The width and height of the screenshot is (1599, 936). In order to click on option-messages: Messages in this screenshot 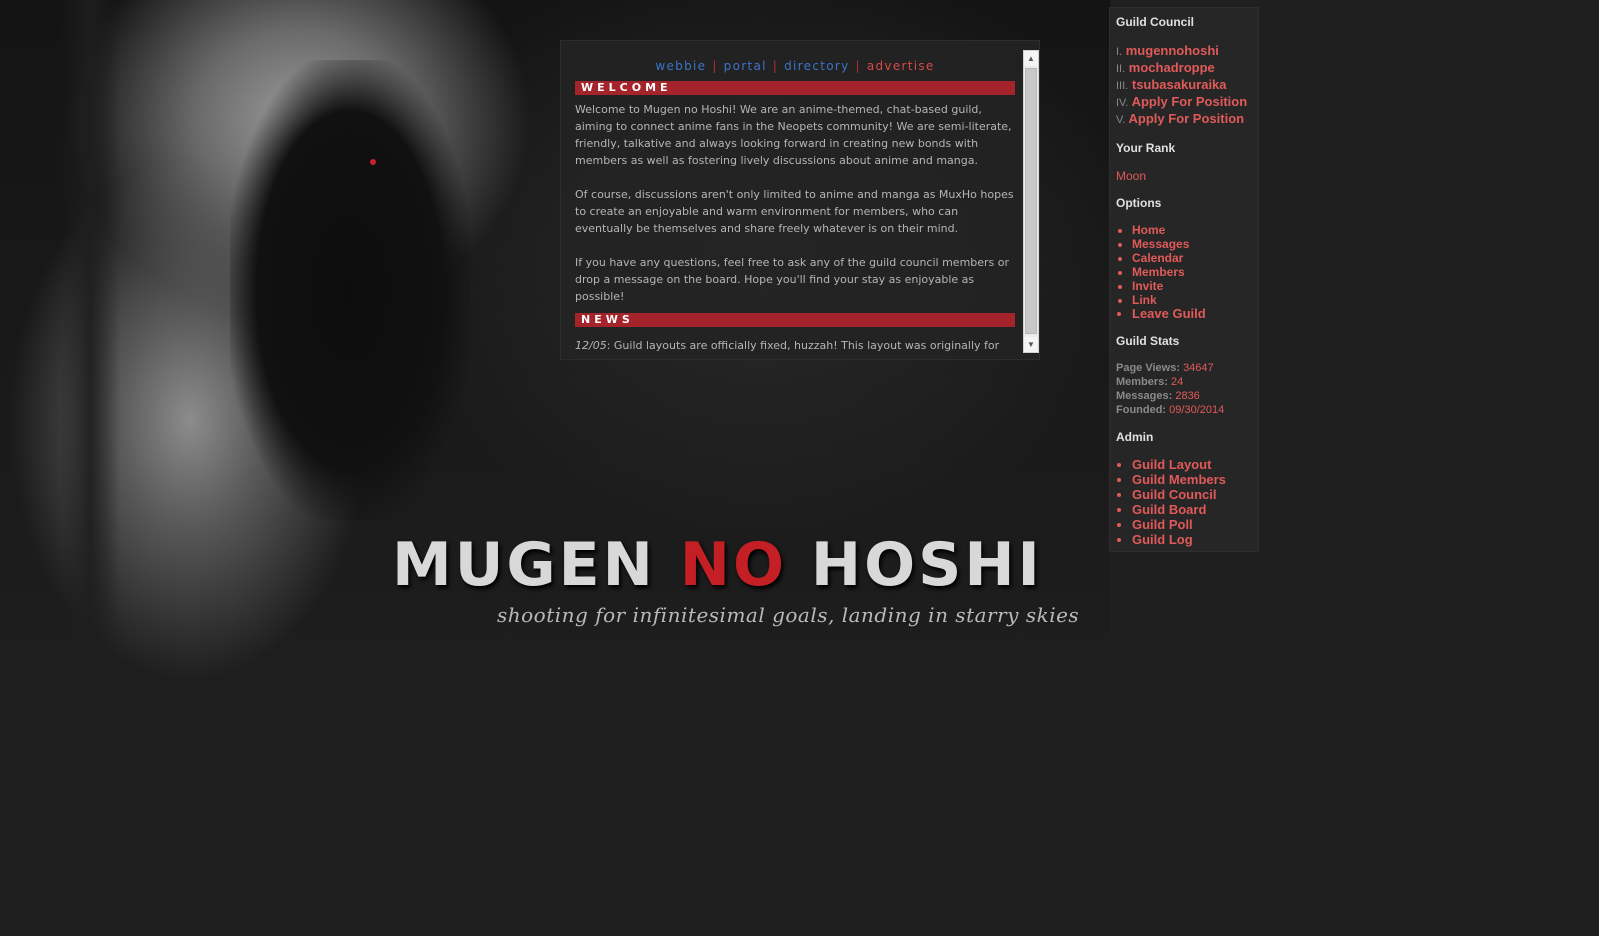, I will do `click(1195, 244)`.